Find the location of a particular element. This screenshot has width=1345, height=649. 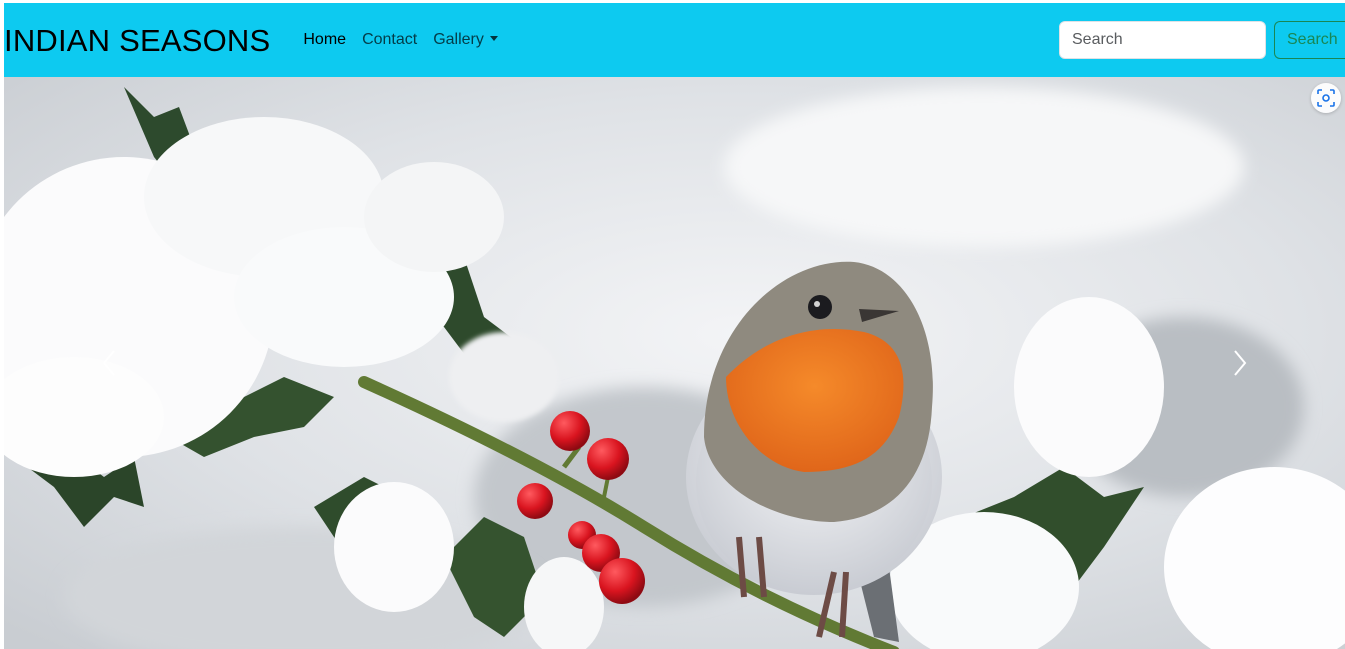

carousel-prev-button is located at coordinates (109, 363).